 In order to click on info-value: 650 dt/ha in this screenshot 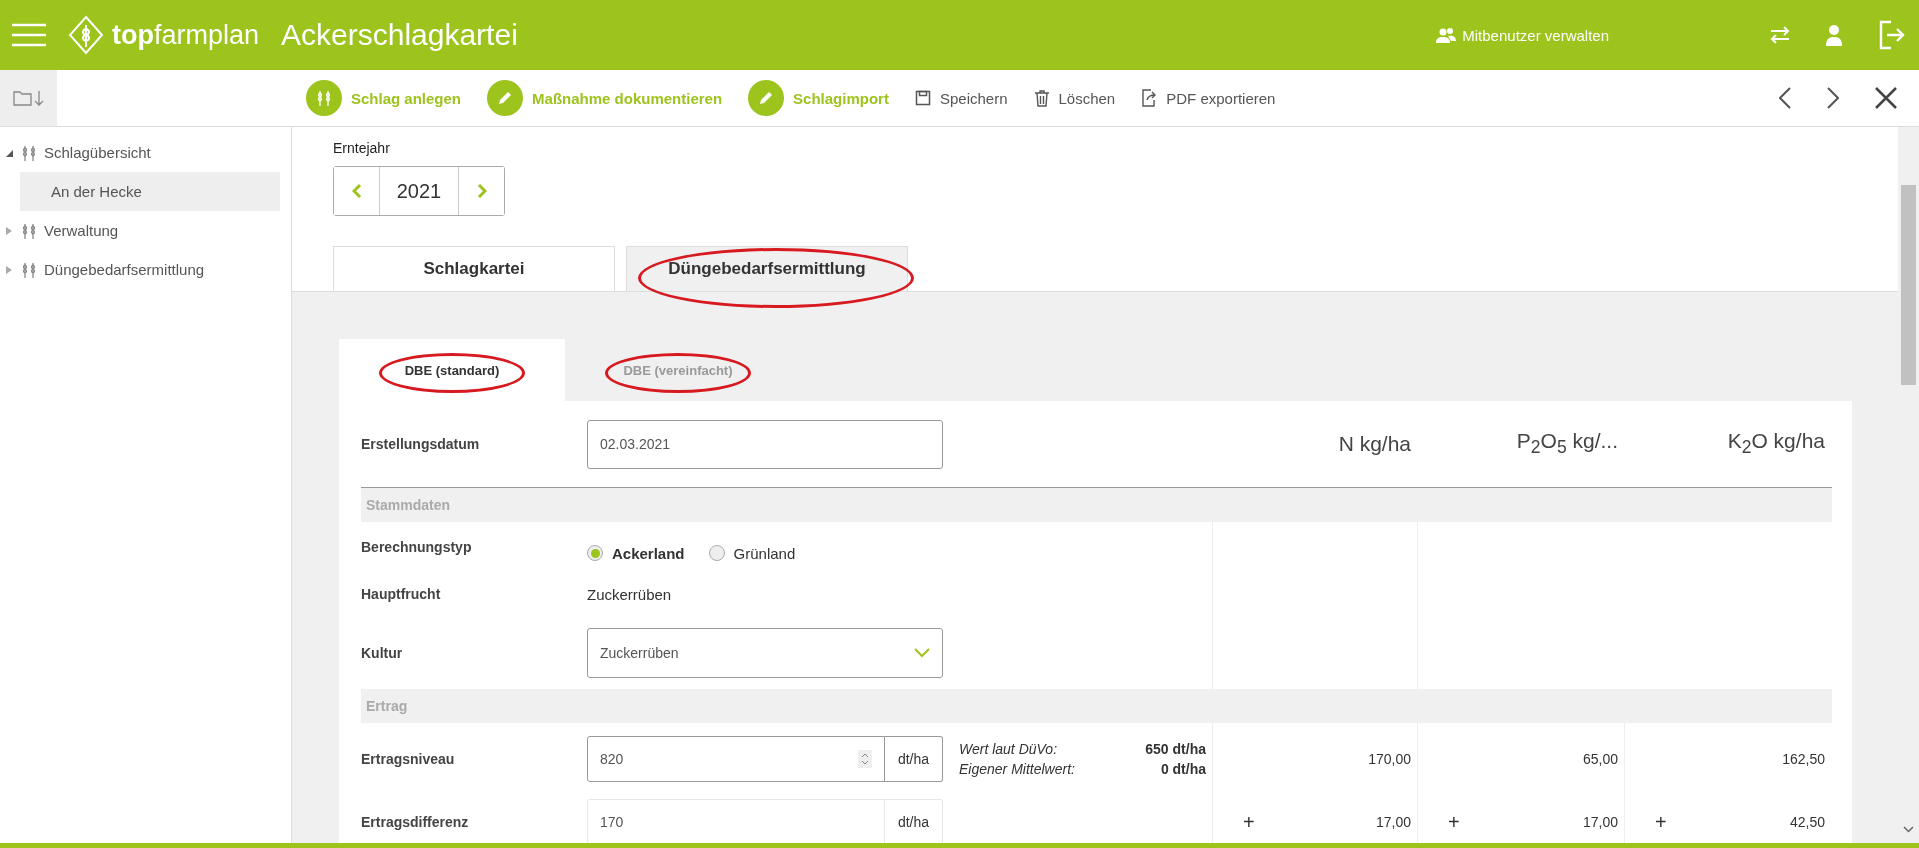, I will do `click(1175, 748)`.